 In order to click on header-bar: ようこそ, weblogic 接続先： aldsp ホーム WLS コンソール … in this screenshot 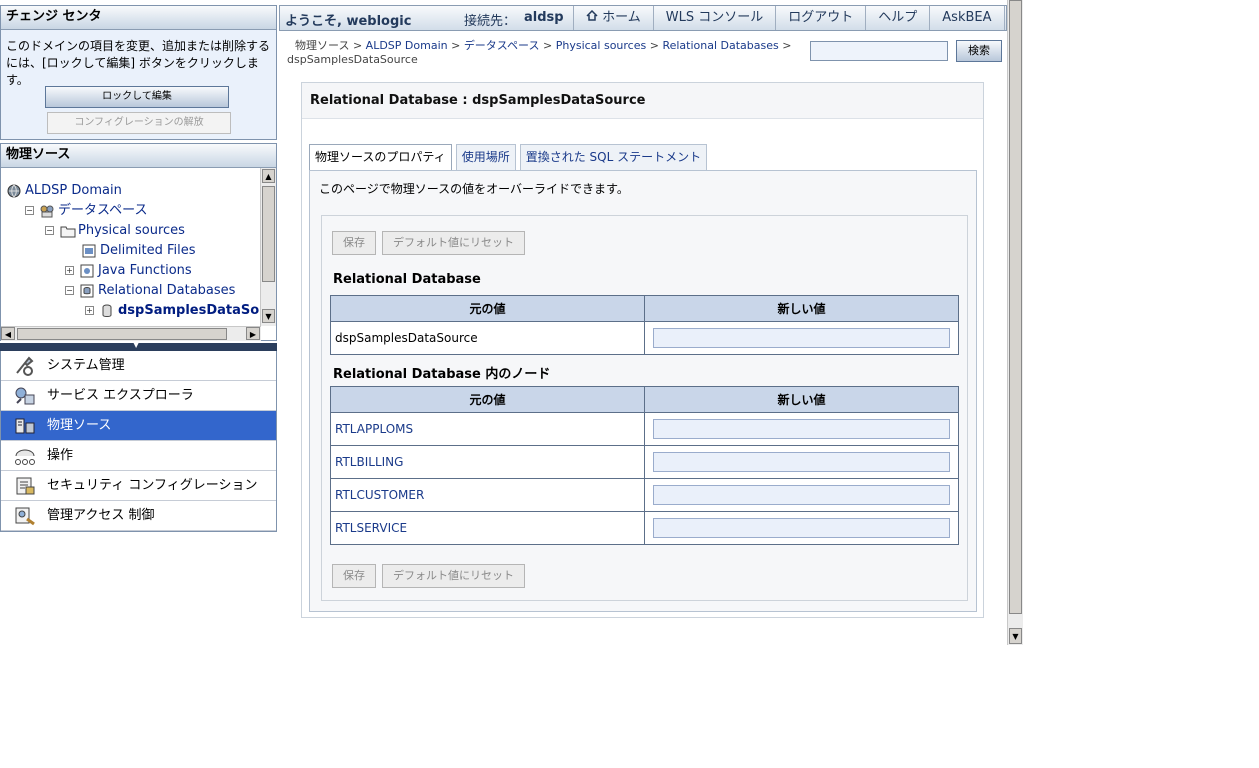, I will do `click(643, 18)`.